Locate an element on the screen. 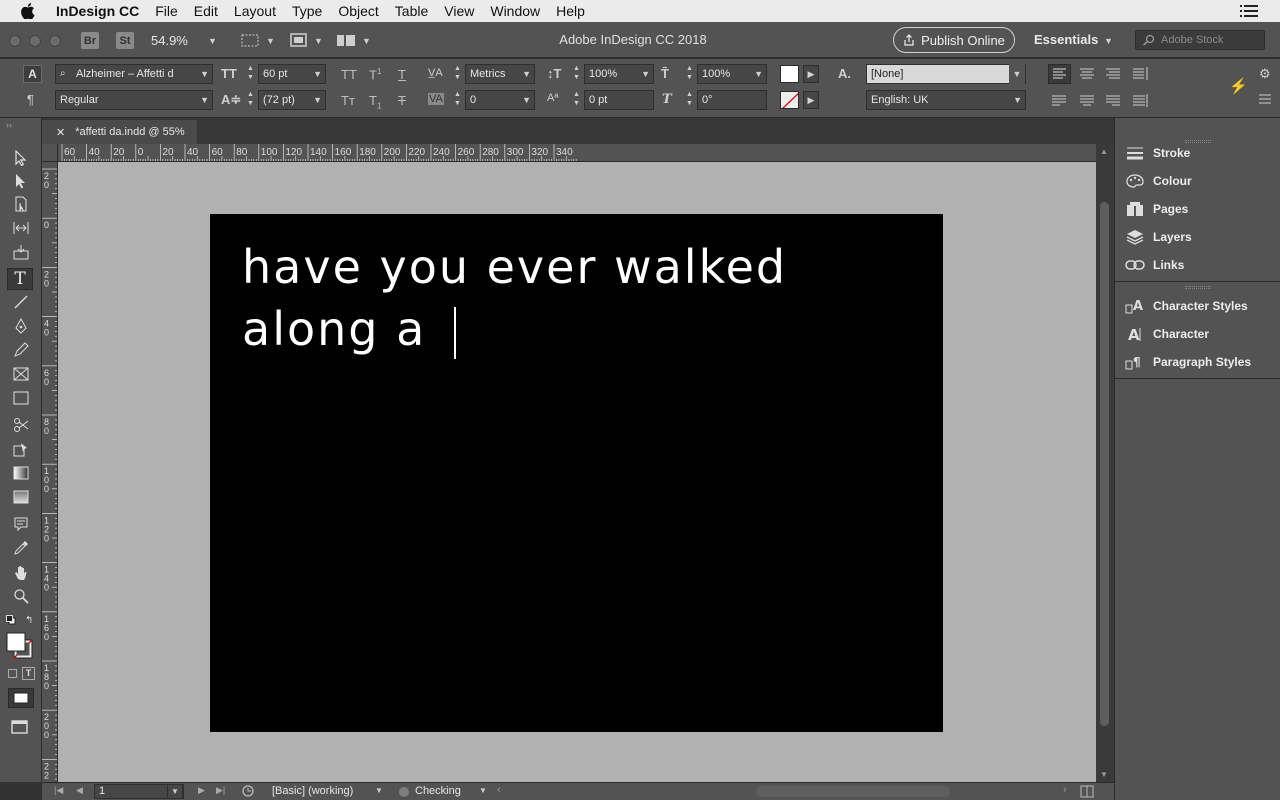 The width and height of the screenshot is (1280, 800). apply-color-icon is located at coordinates (21, 698).